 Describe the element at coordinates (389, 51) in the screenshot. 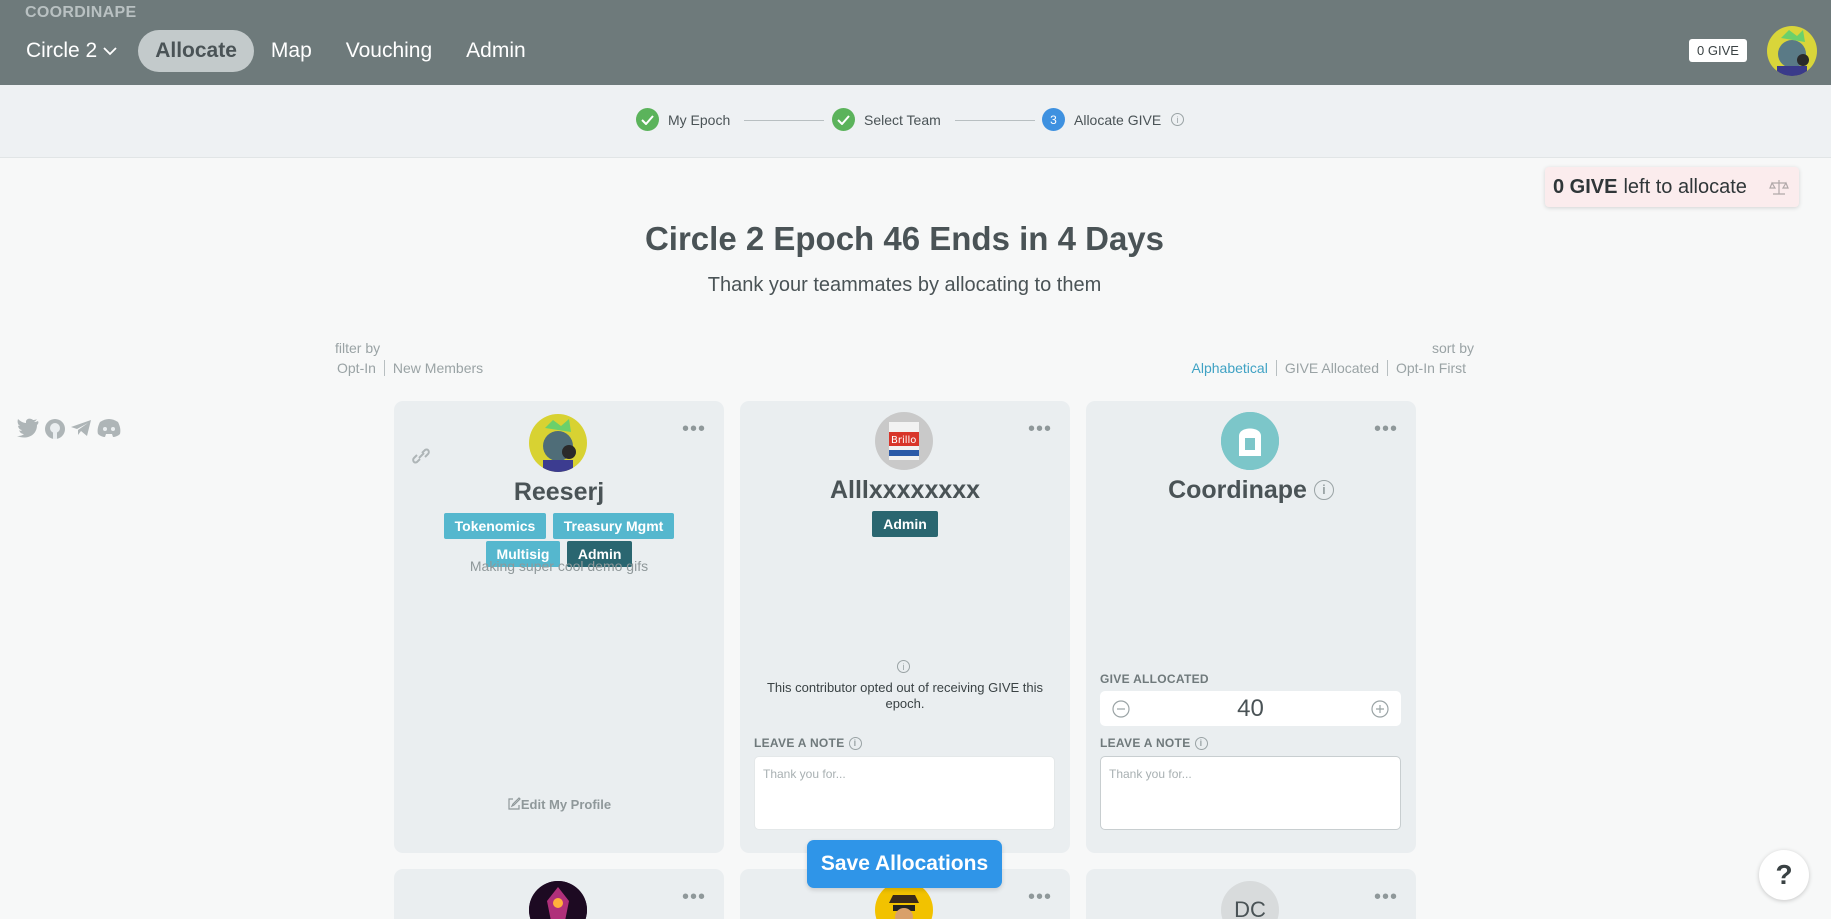

I see `nav-vouching: Vouching` at that location.